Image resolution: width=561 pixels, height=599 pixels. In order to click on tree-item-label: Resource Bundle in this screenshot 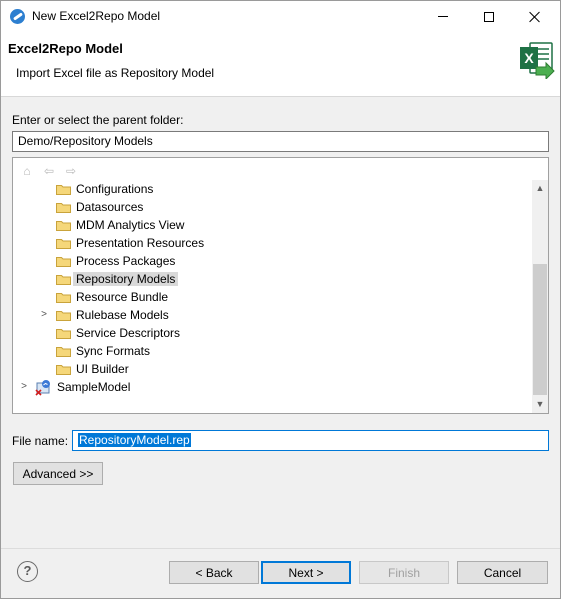, I will do `click(122, 297)`.